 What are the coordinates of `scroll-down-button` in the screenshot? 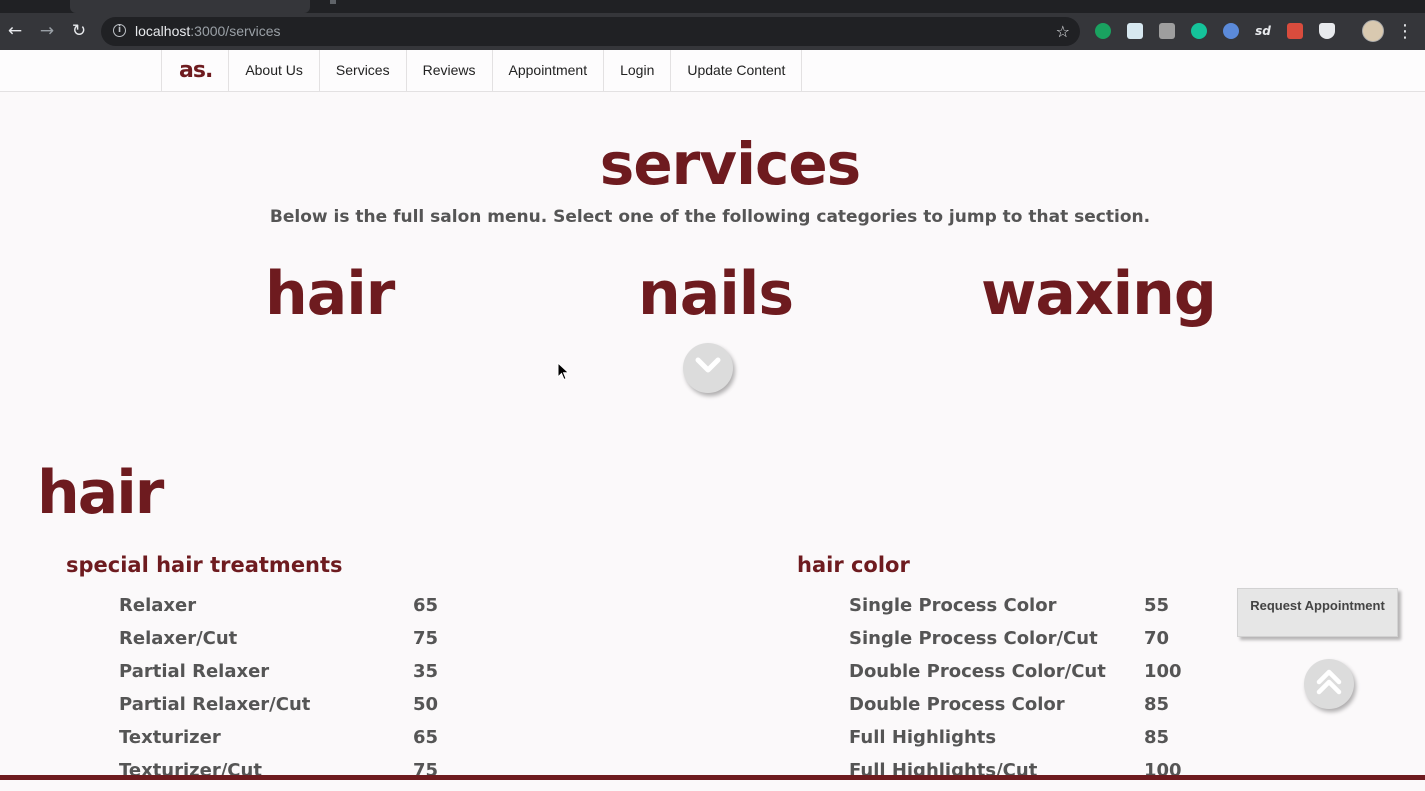 It's located at (708, 368).